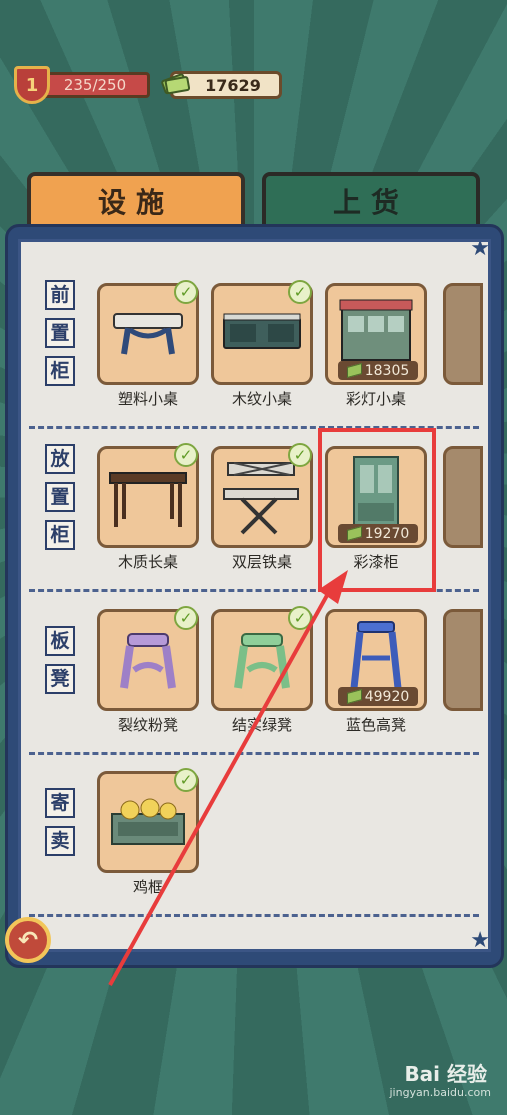 The image size is (507, 1115). Describe the element at coordinates (387, 370) in the screenshot. I see `price-value: 18305` at that location.